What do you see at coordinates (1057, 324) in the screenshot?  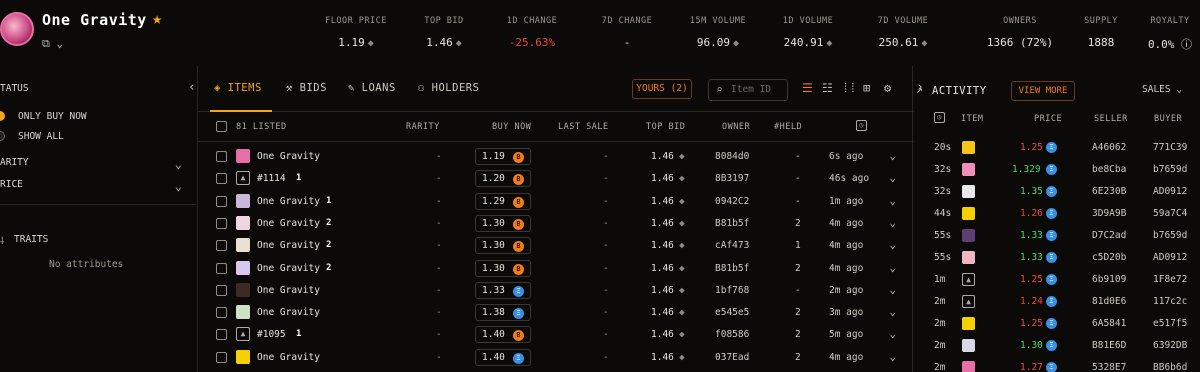 I see `activity-row: 2m 1.25 Ξ 6A5841 e517f5` at bounding box center [1057, 324].